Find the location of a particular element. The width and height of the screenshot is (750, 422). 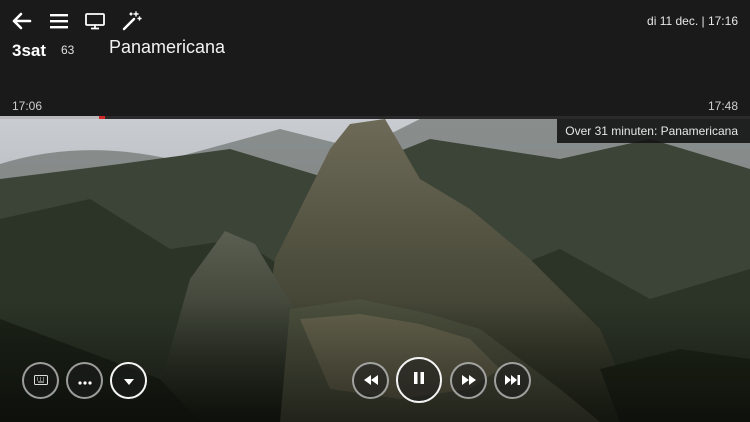

start-time: 17:06 is located at coordinates (27, 106).